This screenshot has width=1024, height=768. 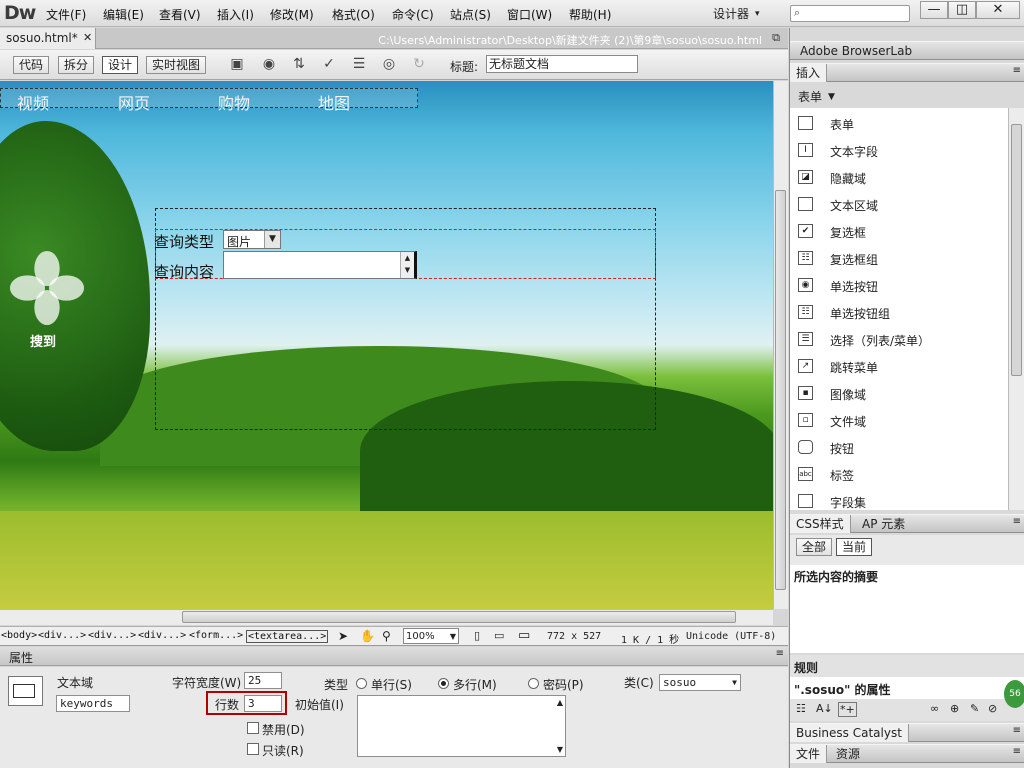 What do you see at coordinates (560, 702) in the screenshot?
I see `scroll-up-icon: ▲` at bounding box center [560, 702].